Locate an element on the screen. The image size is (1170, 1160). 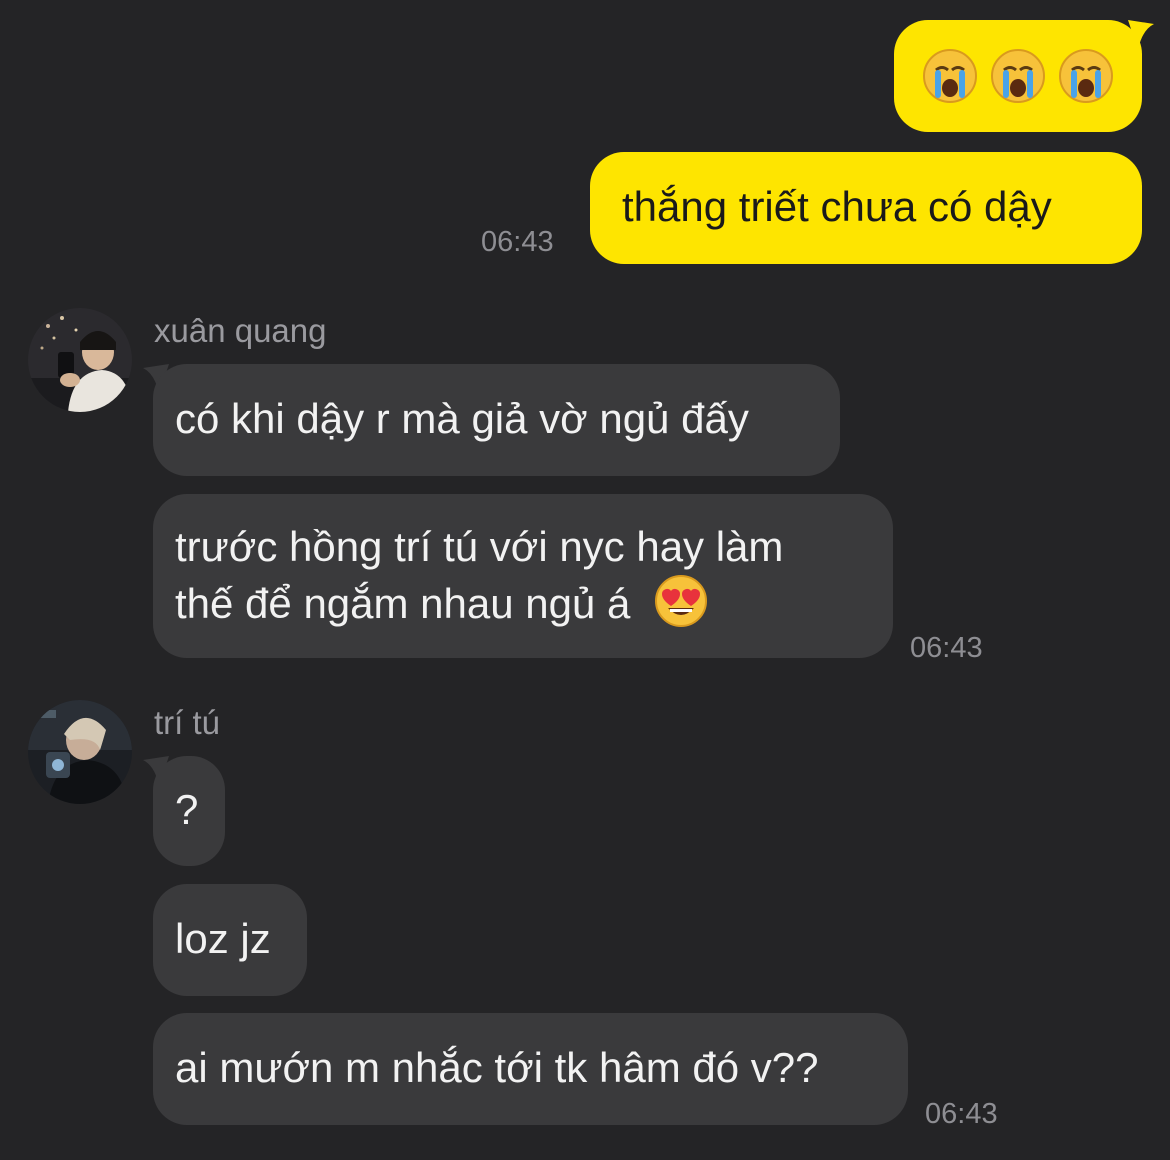
avatar-xuan-quang is located at coordinates (80, 360).